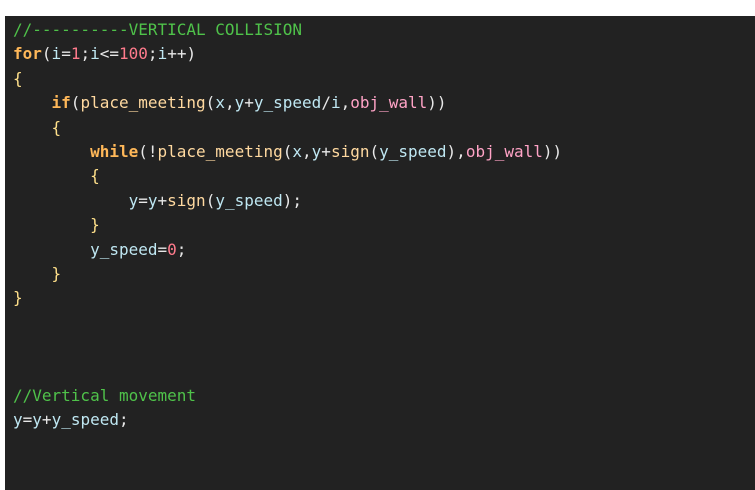 Image resolution: width=755 pixels, height=490 pixels. Describe the element at coordinates (326, 103) in the screenshot. I see `code-token: /` at that location.